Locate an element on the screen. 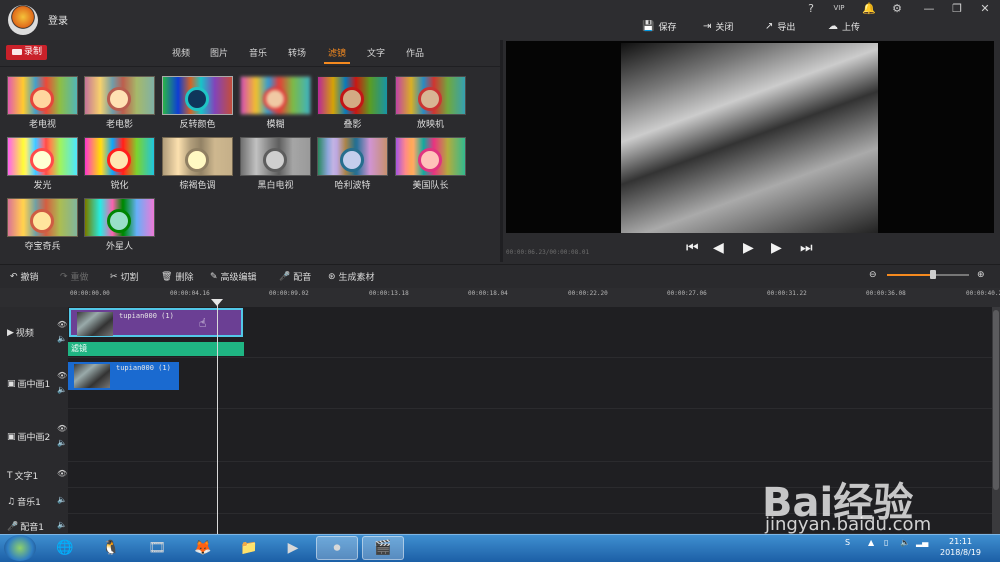 This screenshot has width=1000, height=562. bell-icon: 🔔 is located at coordinates (869, 8).